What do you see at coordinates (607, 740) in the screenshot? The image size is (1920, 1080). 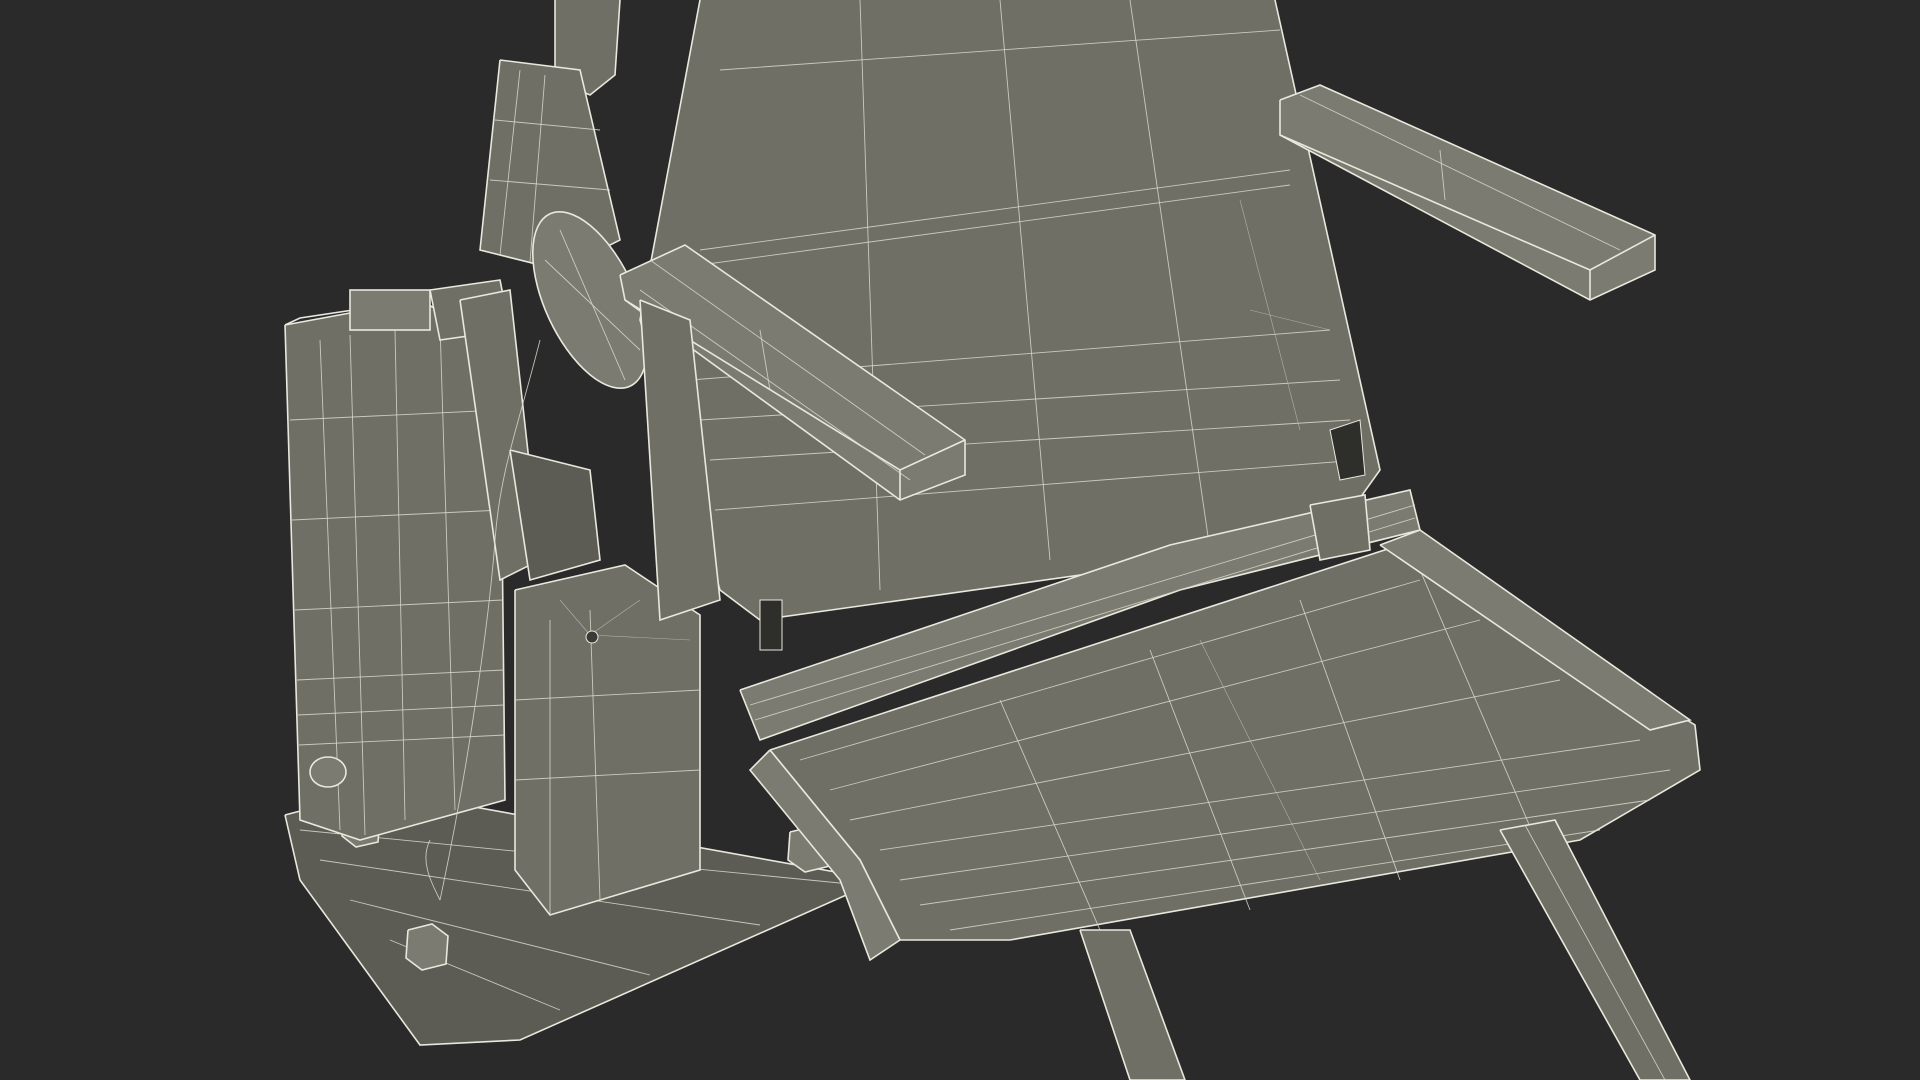 I see `pedestal` at bounding box center [607, 740].